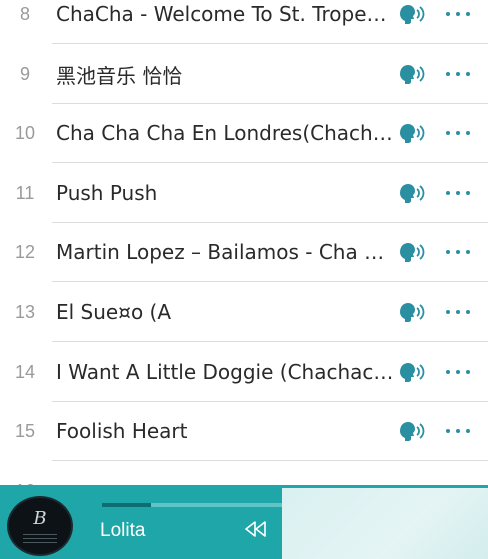  What do you see at coordinates (256, 529) in the screenshot?
I see `rewind-icon` at bounding box center [256, 529].